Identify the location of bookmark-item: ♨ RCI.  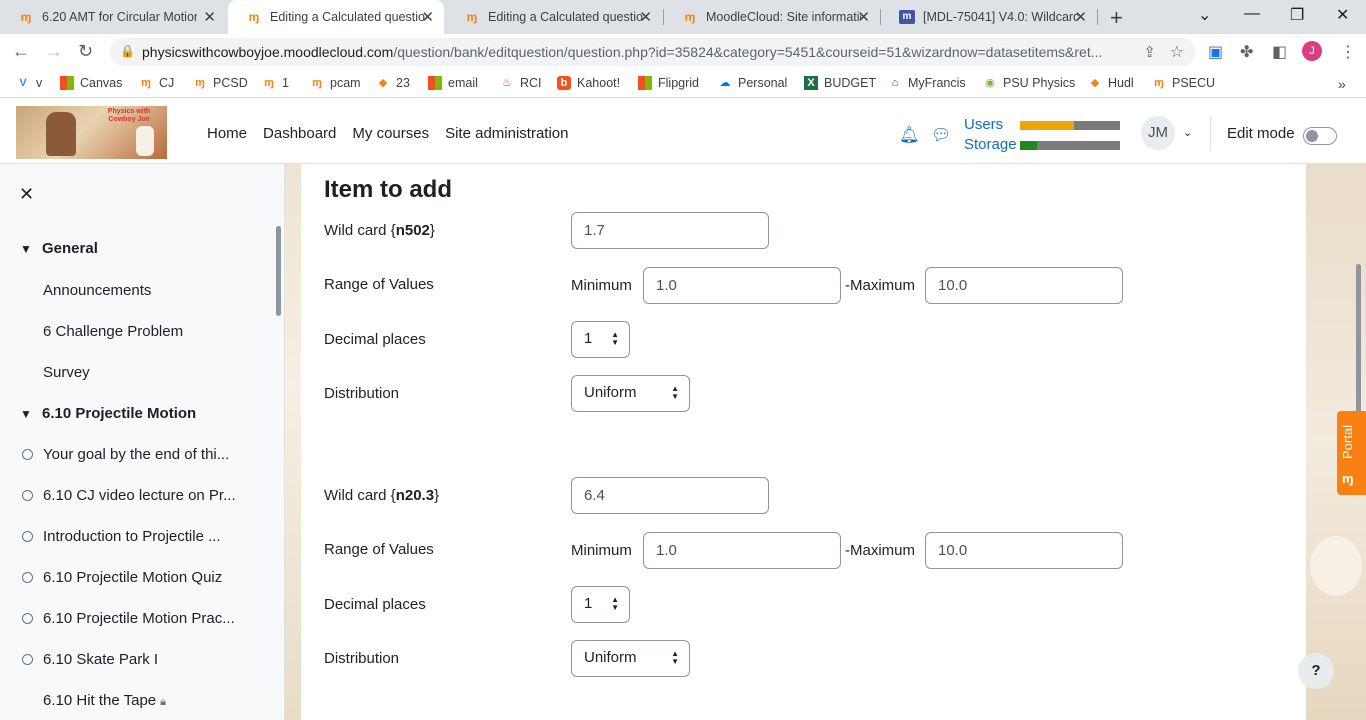
(520, 83).